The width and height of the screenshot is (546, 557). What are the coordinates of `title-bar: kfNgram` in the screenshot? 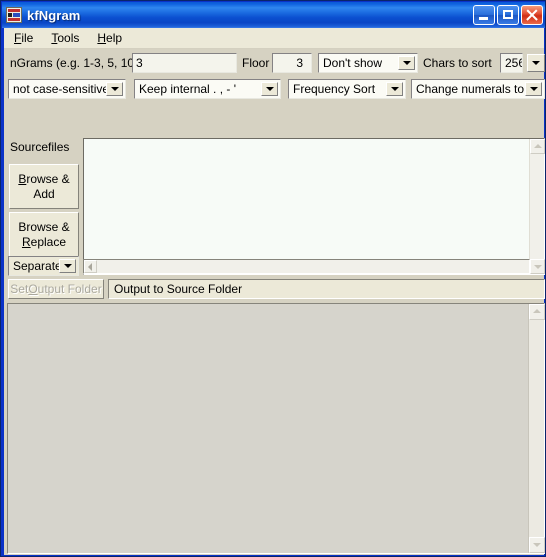 It's located at (273, 15).